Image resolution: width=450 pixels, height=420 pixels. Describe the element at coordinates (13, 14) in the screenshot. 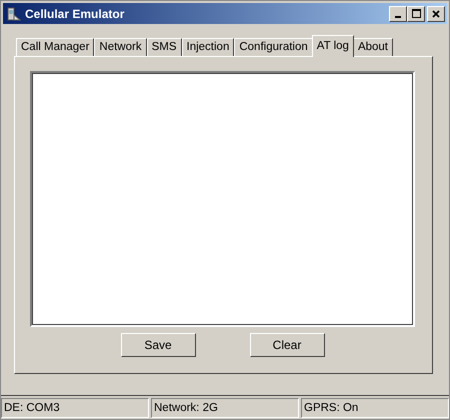

I see `phone-icon` at that location.